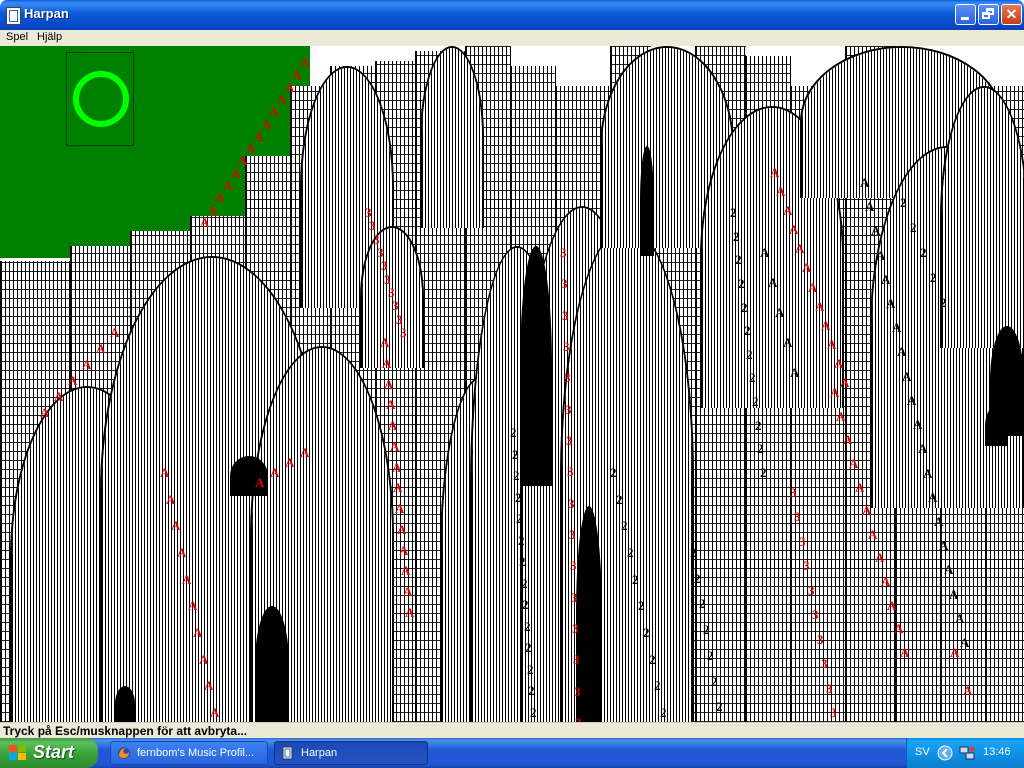 This screenshot has height=768, width=1024. I want to click on menu-hjalp: Hjälp, so click(49, 37).